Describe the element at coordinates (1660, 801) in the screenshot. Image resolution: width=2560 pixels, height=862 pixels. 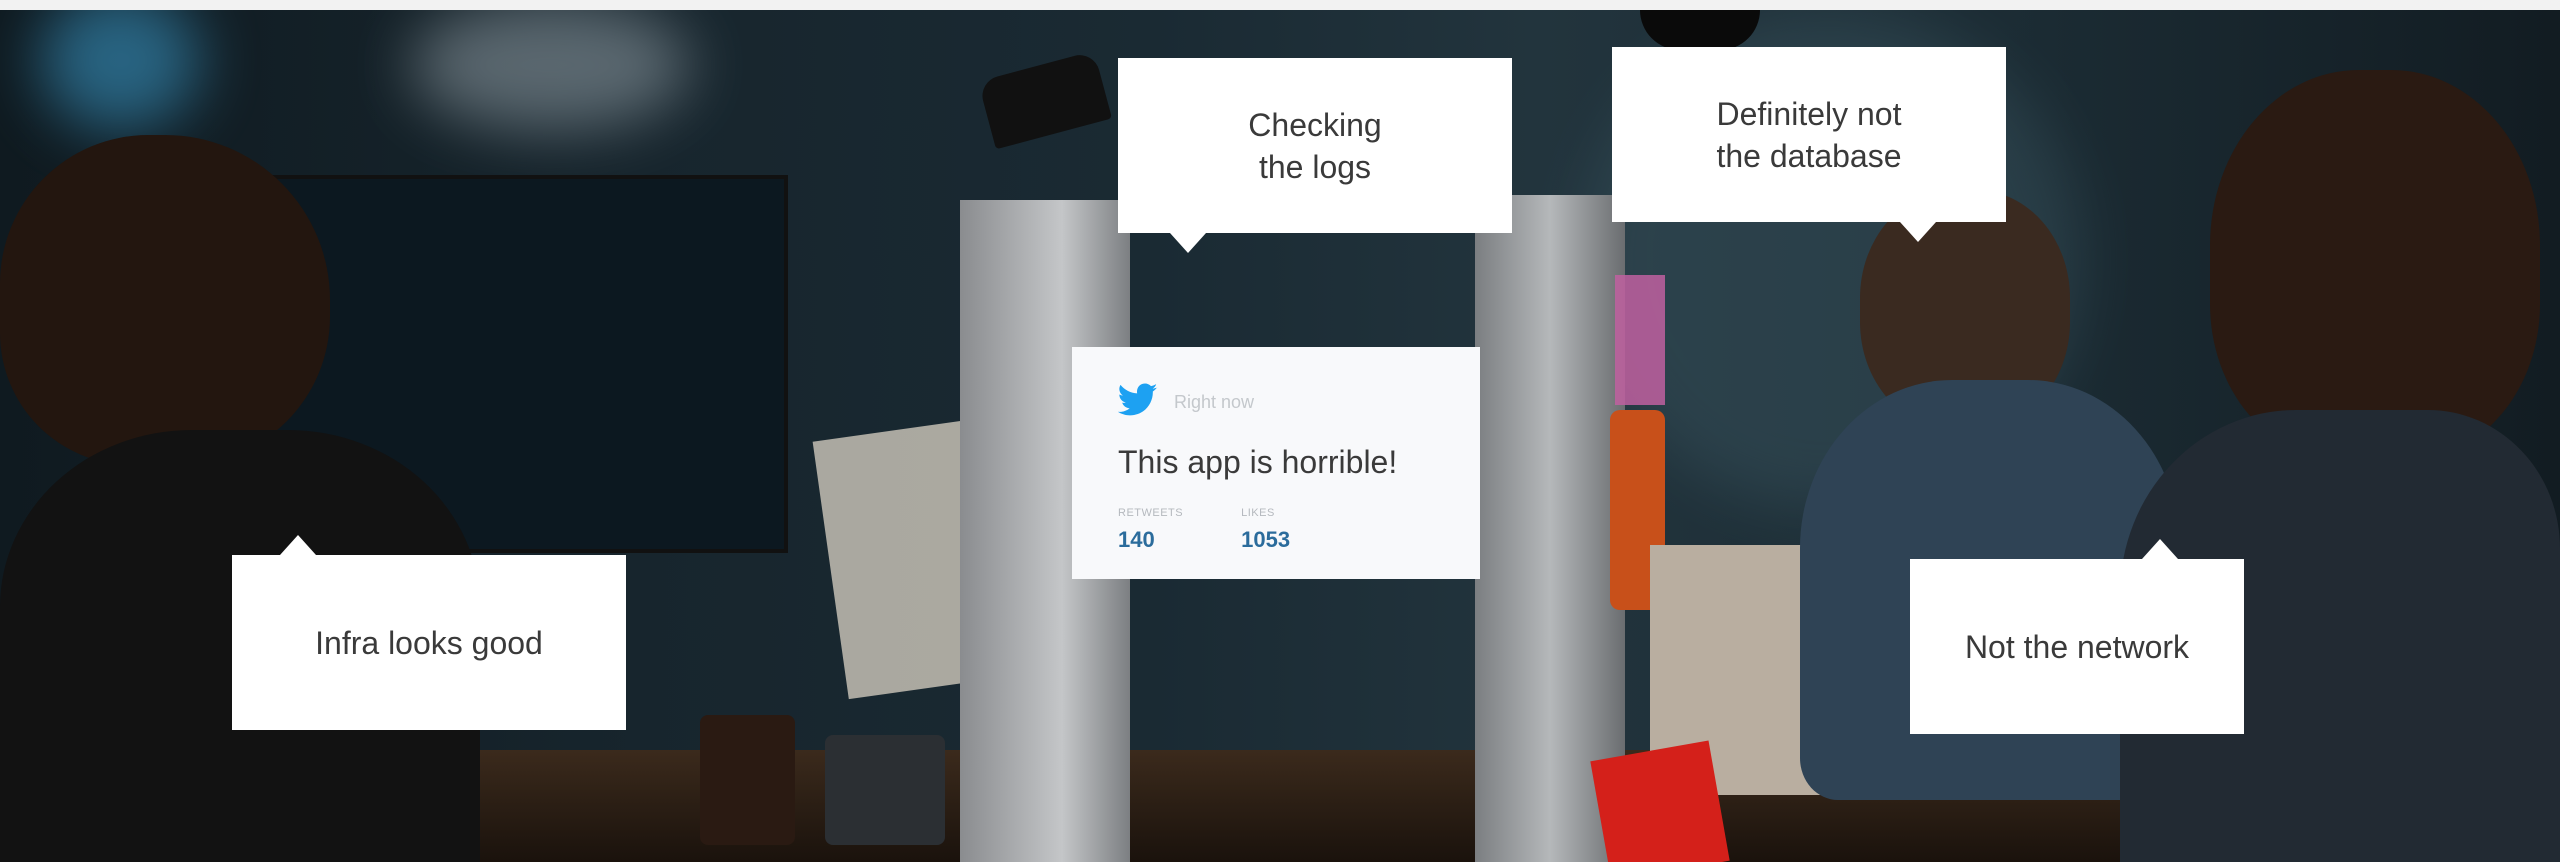
I see `red-object` at that location.